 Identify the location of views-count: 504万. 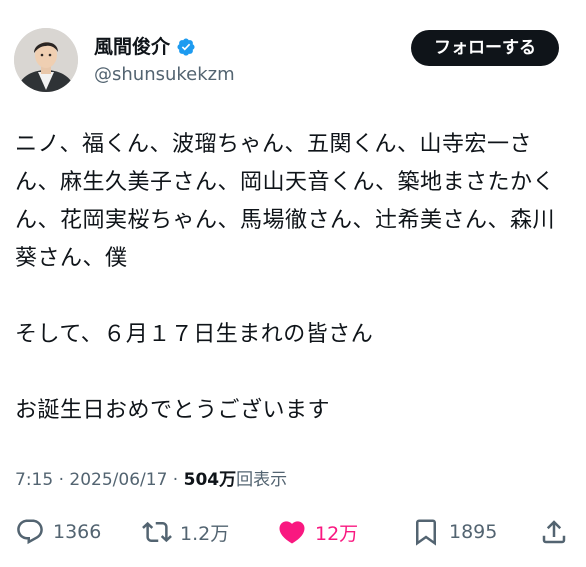
(210, 480).